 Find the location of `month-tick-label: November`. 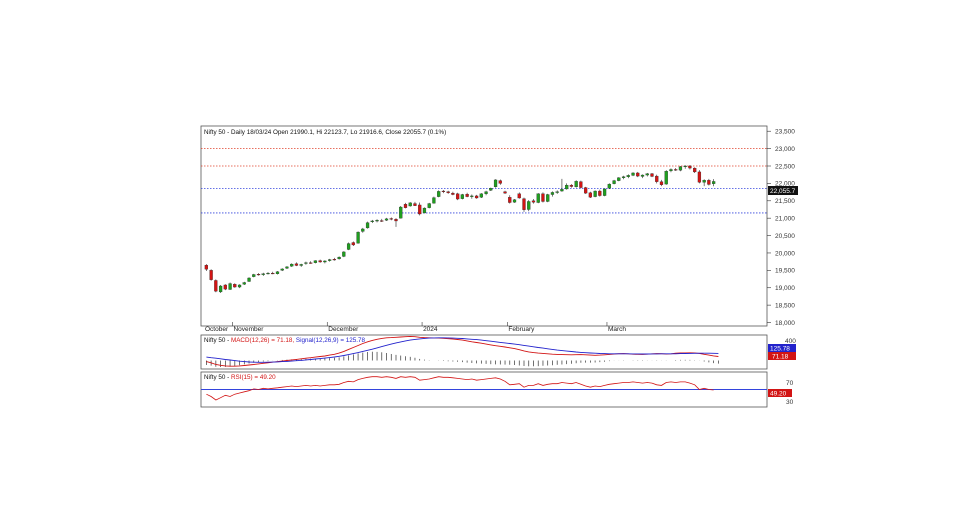

month-tick-label: November is located at coordinates (248, 329).